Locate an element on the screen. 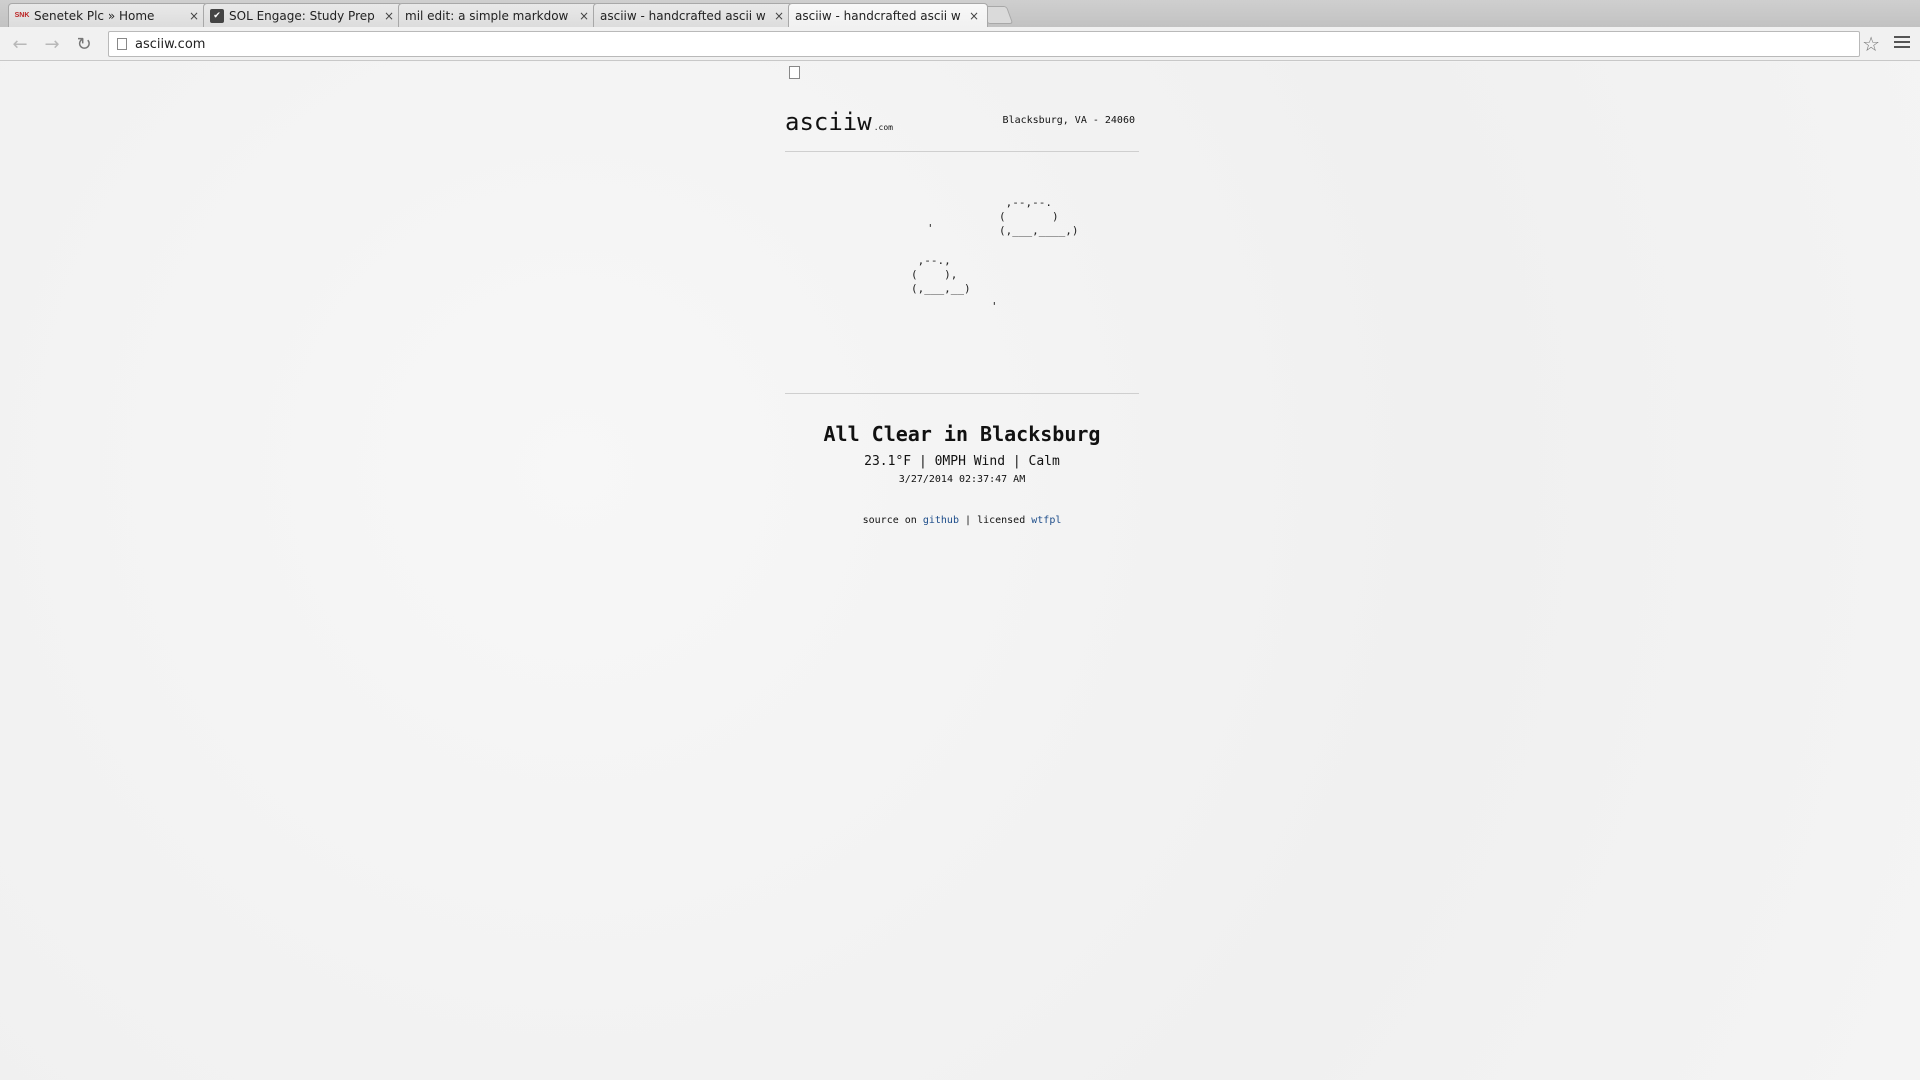 This screenshot has height=1080, width=1920. address-bar: asciiw.com is located at coordinates (984, 44).